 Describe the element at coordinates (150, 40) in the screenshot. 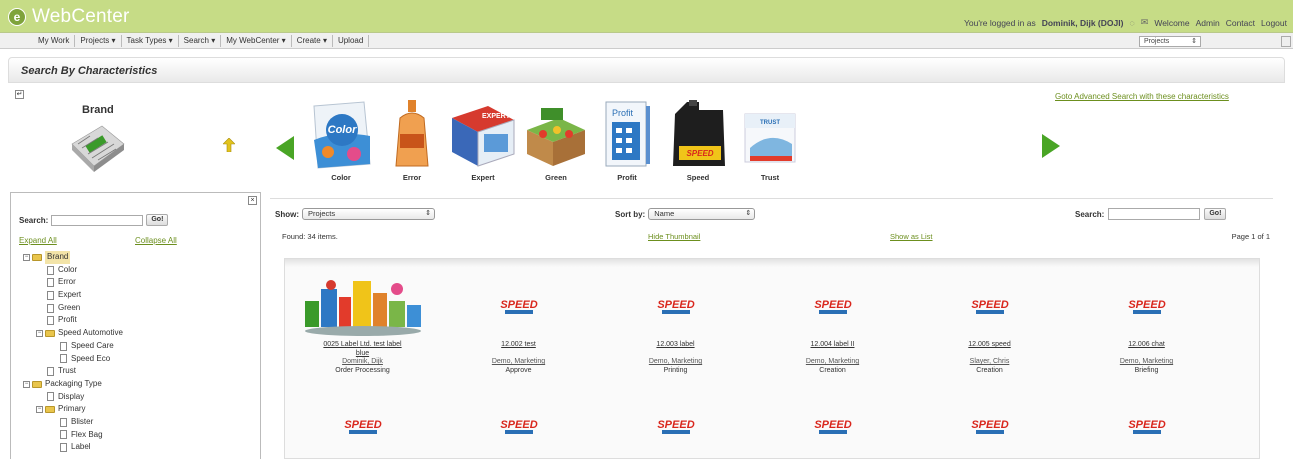

I see `menu-task-types: Task Types ▾` at that location.